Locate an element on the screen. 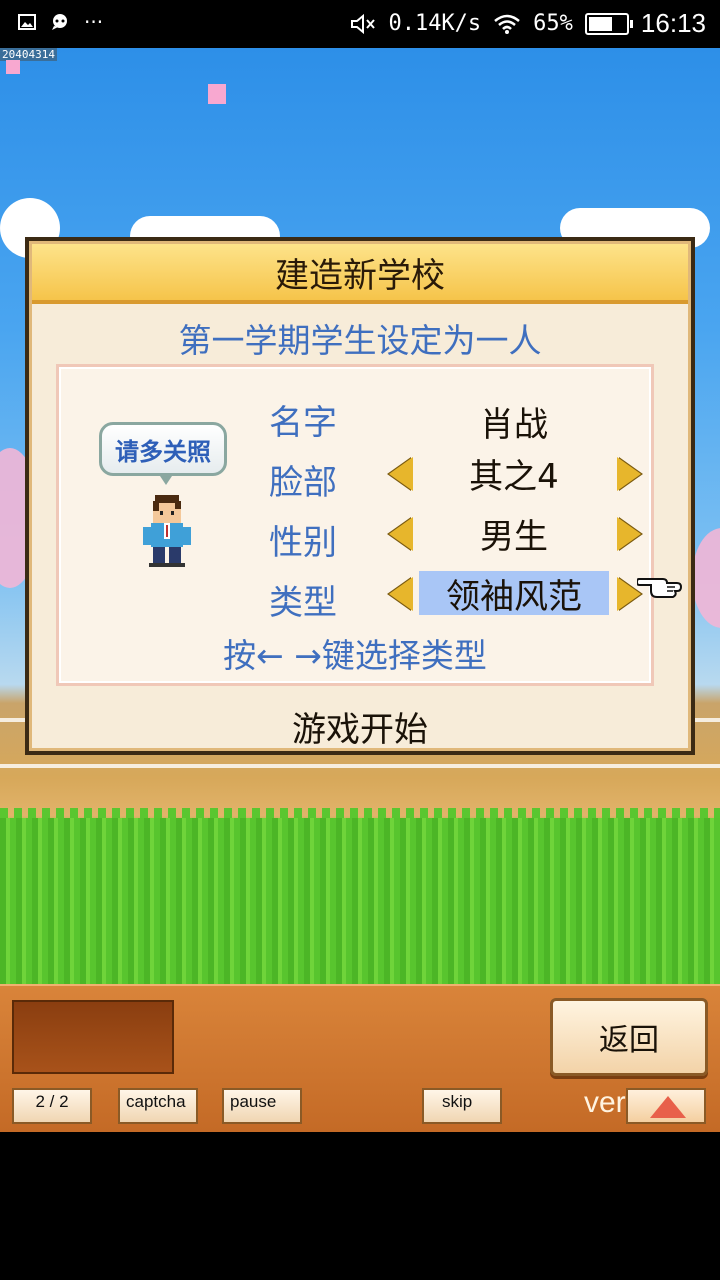 The height and width of the screenshot is (1280, 720). gender-label: 性别 is located at coordinates (303, 543).